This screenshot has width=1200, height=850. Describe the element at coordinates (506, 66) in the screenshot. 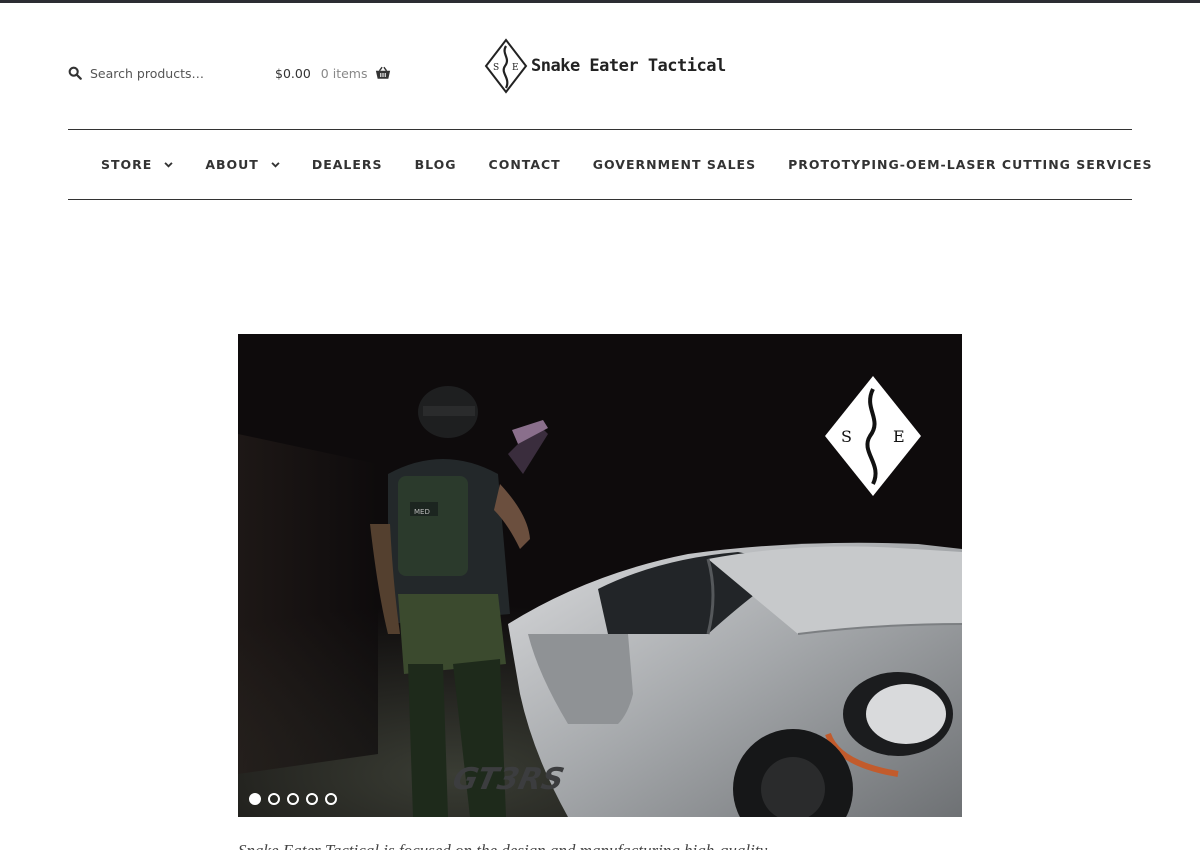

I see `snake-diamond-logo-icon: S E` at that location.